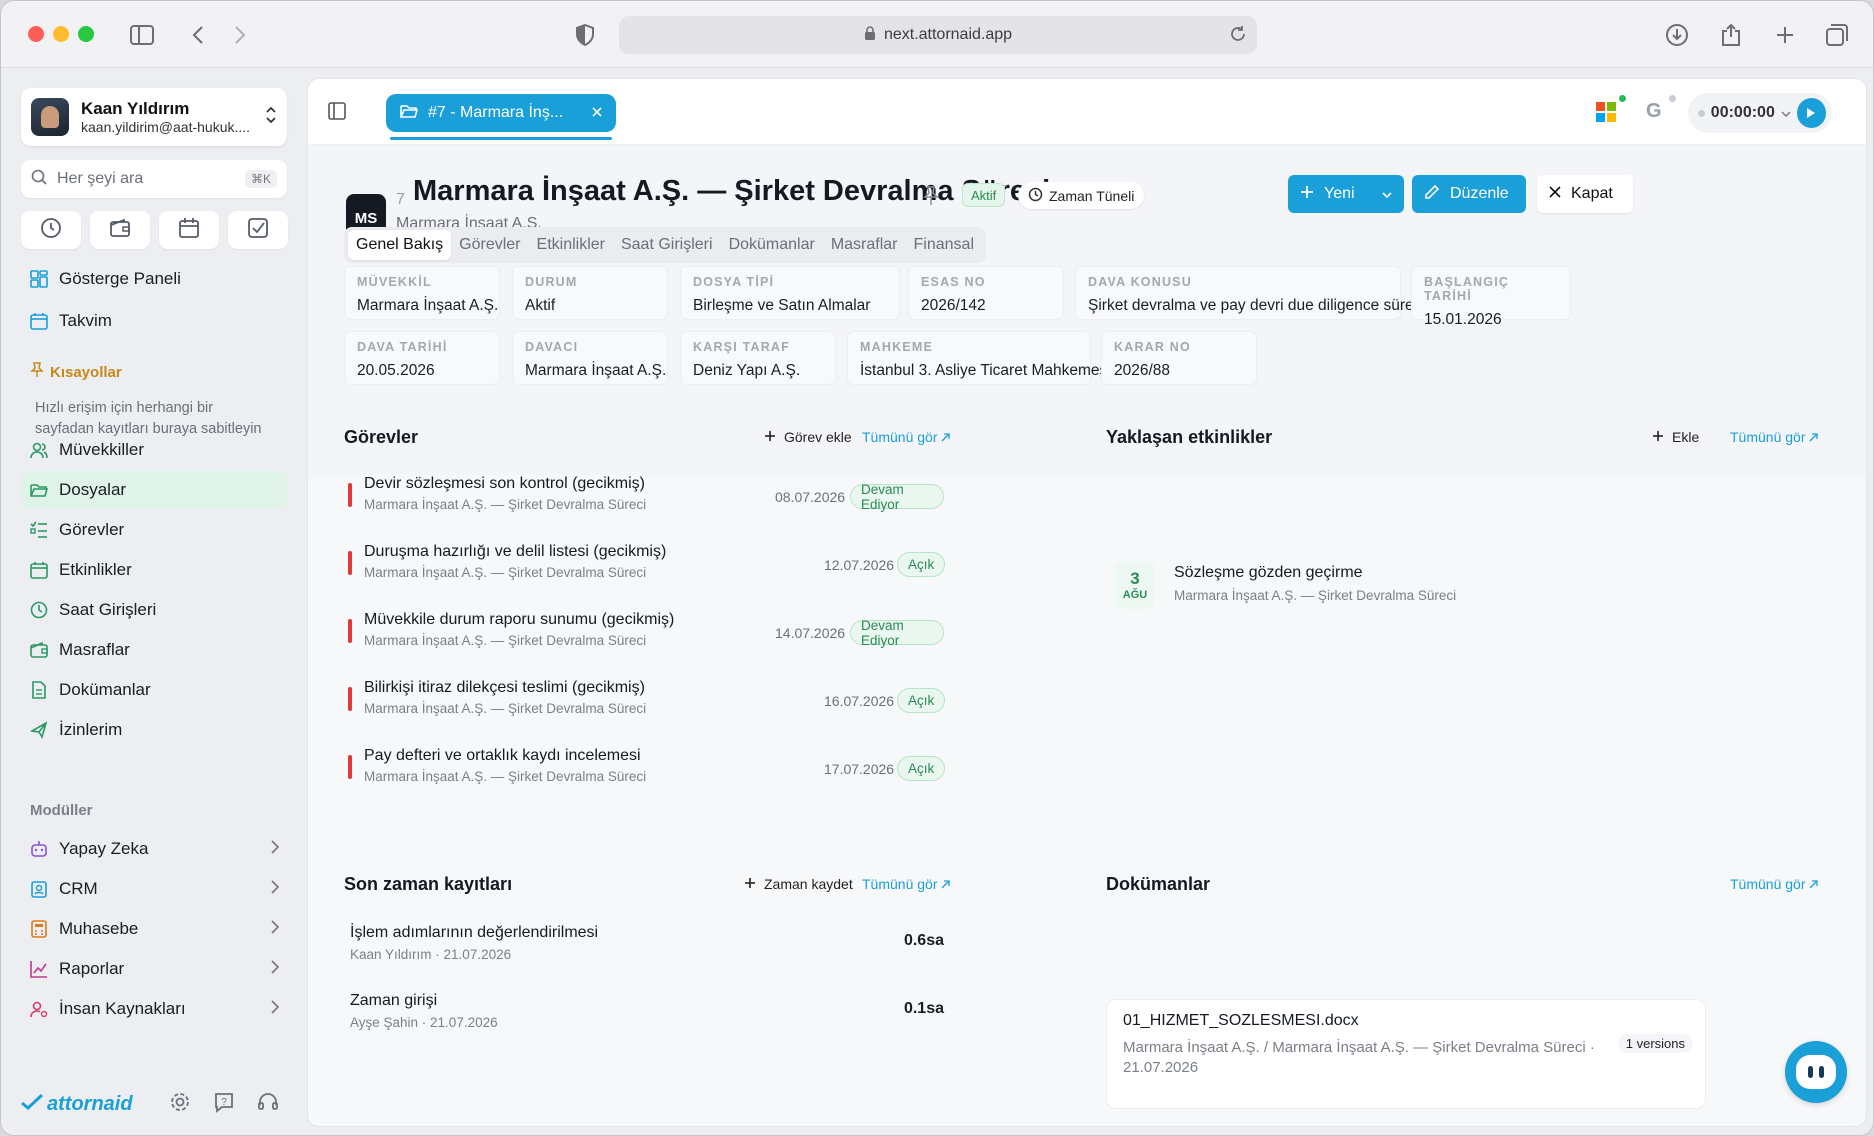  Describe the element at coordinates (77, 1104) in the screenshot. I see `attornaid-logo: attornaid` at that location.